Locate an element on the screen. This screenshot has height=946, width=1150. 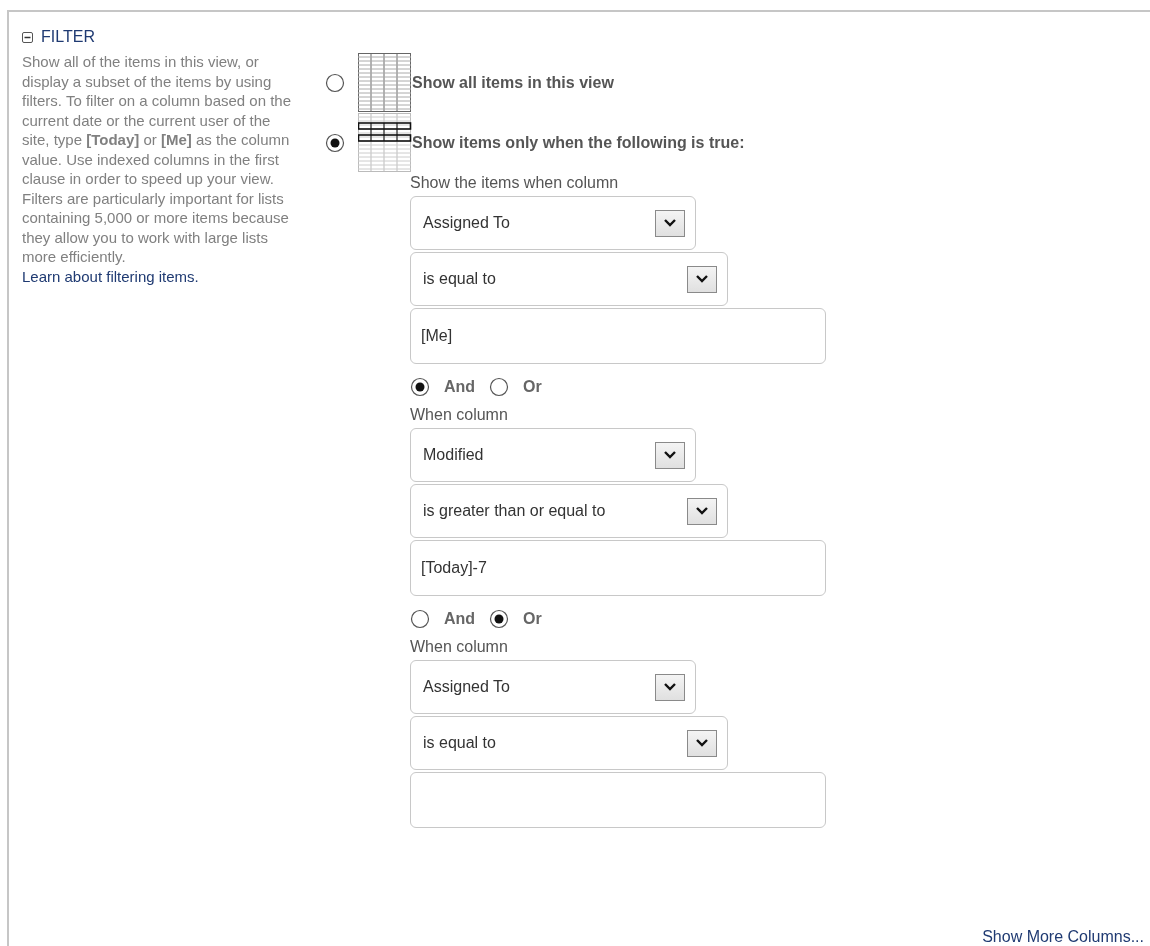
filtered-table-icon is located at coordinates (385, 143).